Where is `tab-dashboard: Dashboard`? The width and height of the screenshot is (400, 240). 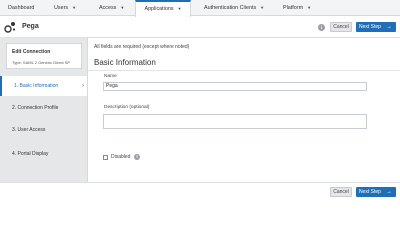 tab-dashboard: Dashboard is located at coordinates (21, 8).